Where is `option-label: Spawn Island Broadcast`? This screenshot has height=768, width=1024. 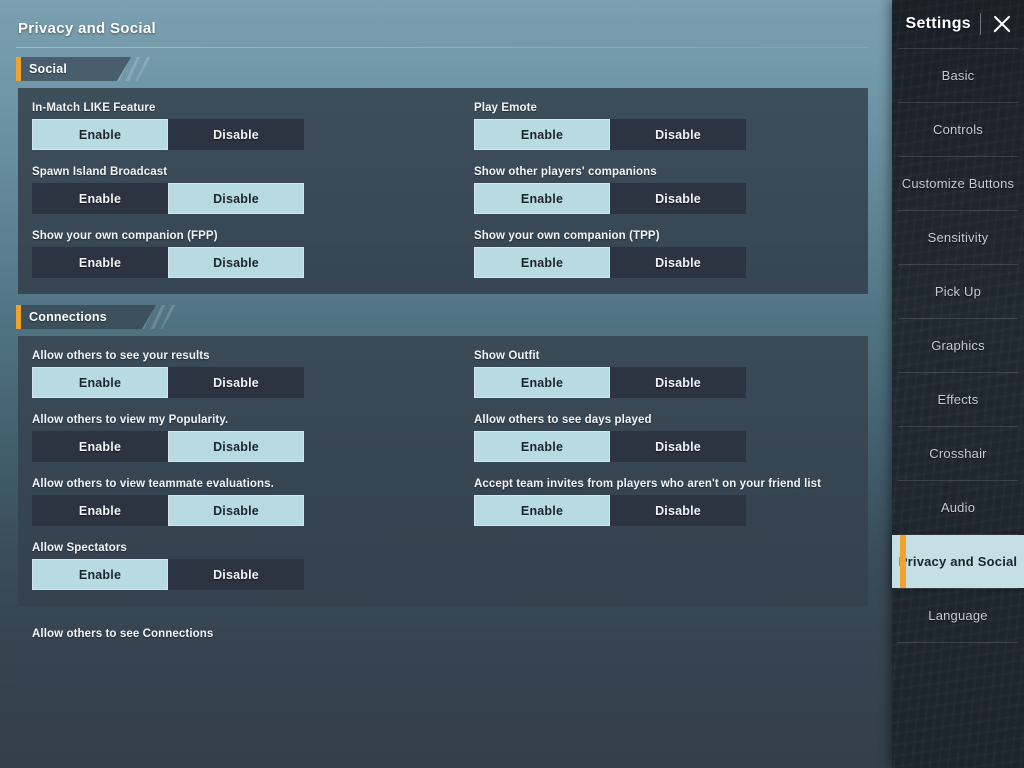 option-label: Spawn Island Broadcast is located at coordinates (100, 172).